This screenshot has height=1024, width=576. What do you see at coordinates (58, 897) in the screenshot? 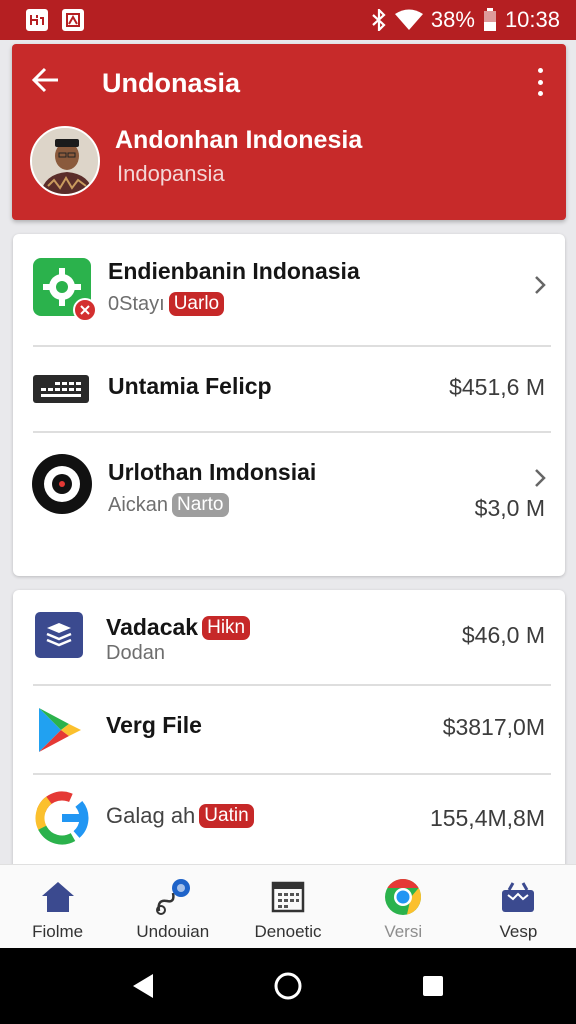
I see `home-icon` at bounding box center [58, 897].